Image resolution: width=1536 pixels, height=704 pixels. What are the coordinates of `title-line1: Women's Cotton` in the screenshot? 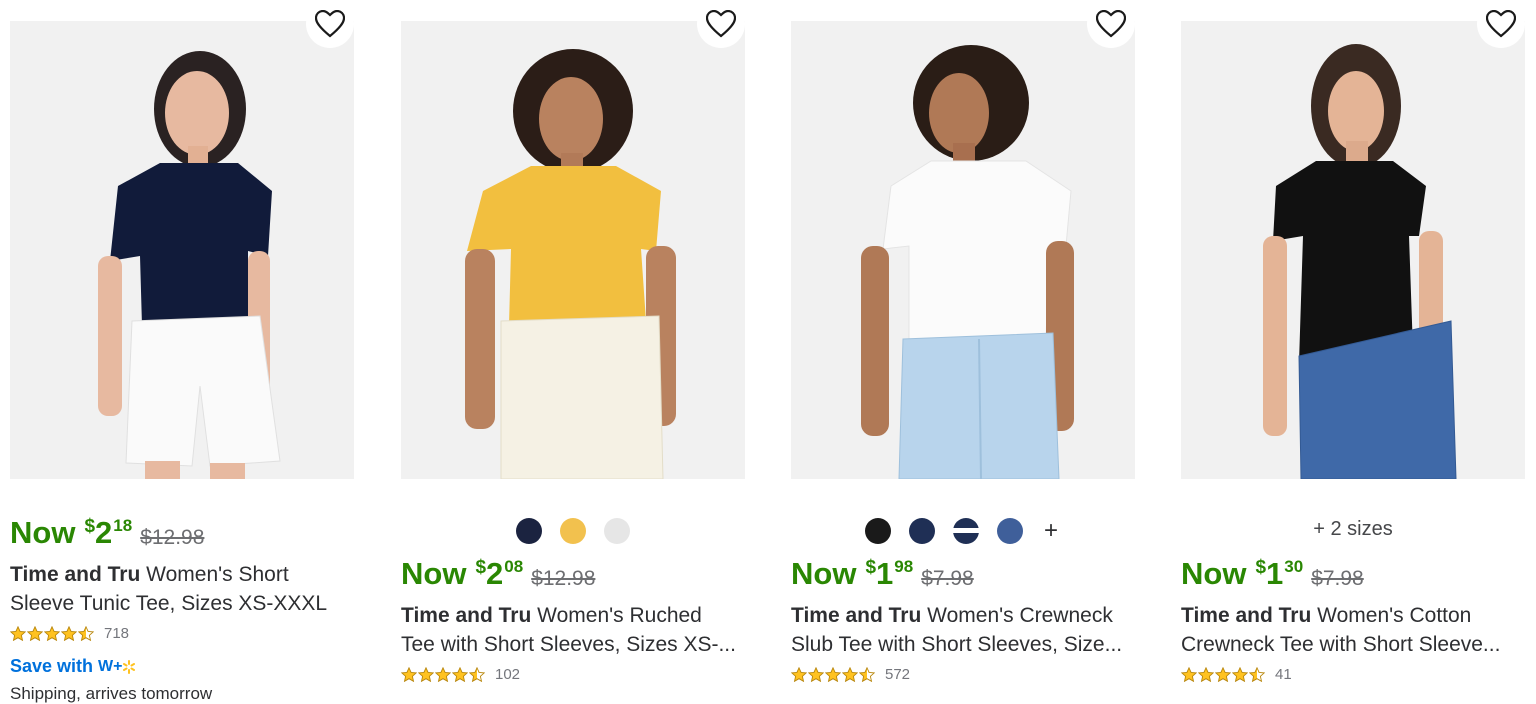 It's located at (1394, 615).